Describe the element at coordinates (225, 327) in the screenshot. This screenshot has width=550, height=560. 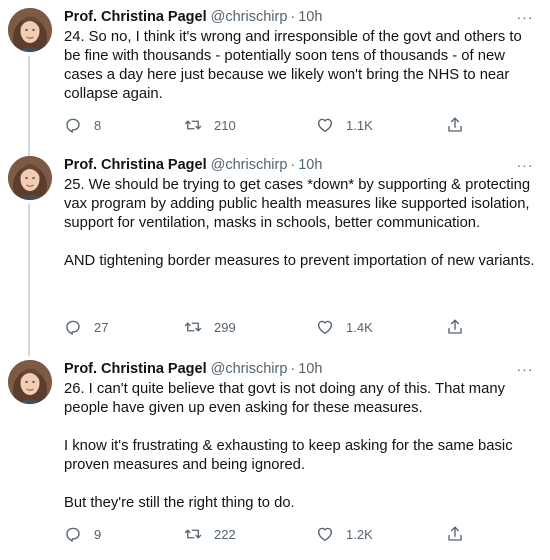
I see `retweet-count: 299` at that location.